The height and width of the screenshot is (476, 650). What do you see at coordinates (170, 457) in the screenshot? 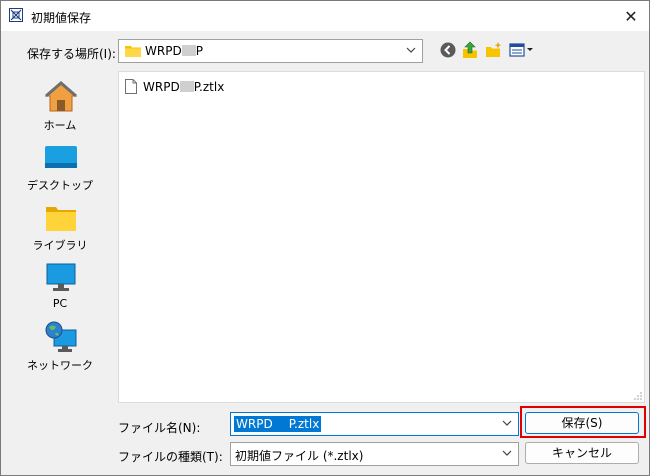
I see `filetype-label: ファイルの種類(T):` at bounding box center [170, 457].